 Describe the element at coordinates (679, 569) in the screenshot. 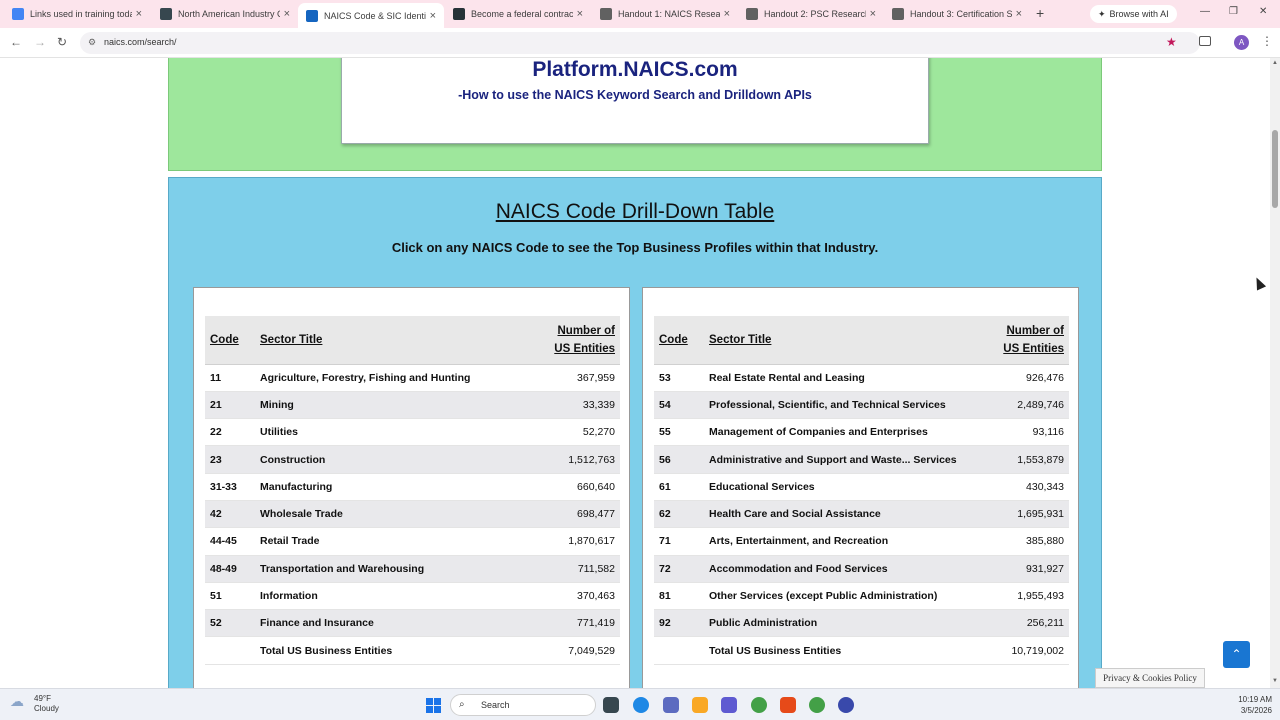

I see `naics-code-link: 72` at that location.